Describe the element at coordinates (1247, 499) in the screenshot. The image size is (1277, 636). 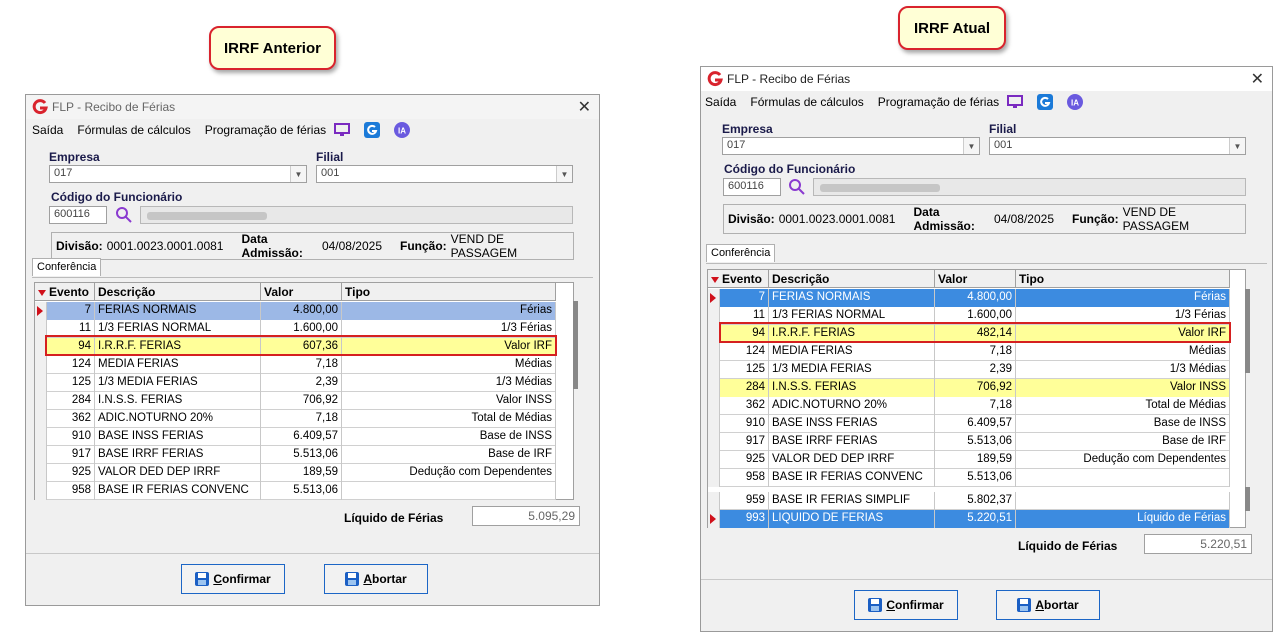
I see `vertical-scrollbar-lower` at that location.